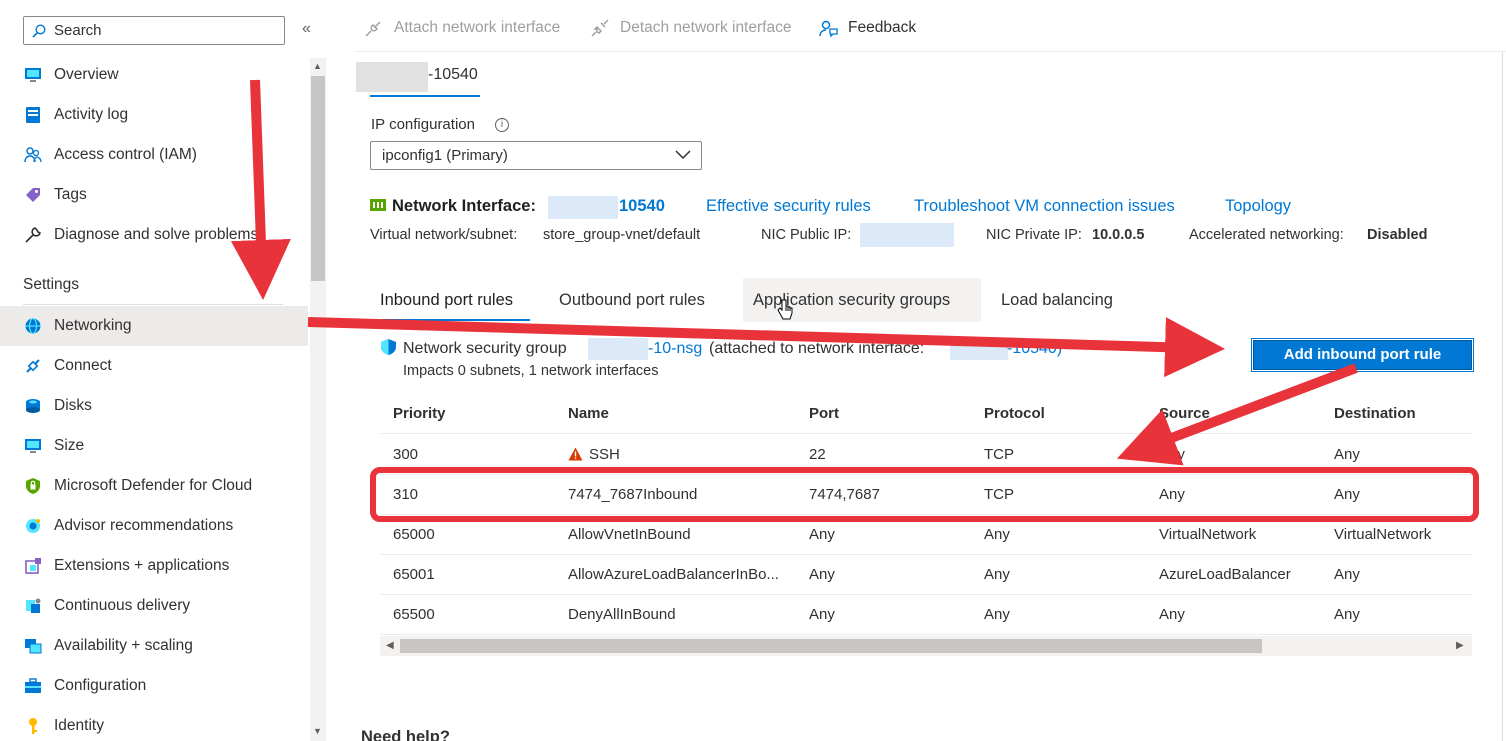  I want to click on detach-network-interface-button: Detach network interface, so click(690, 28).